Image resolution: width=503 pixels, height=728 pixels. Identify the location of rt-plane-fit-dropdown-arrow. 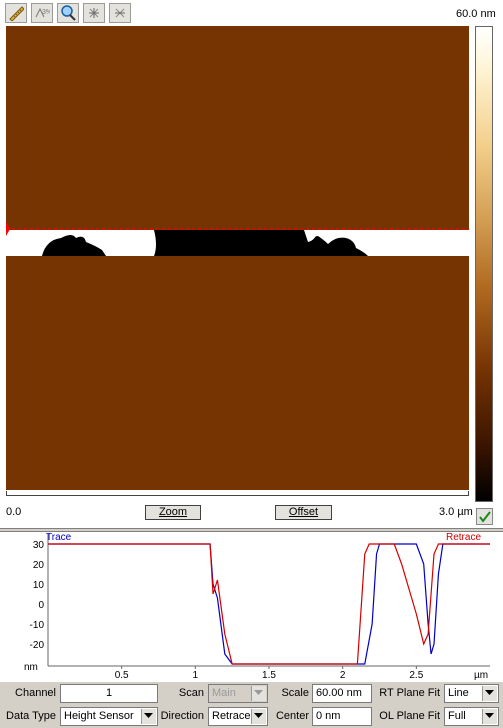
(489, 693).